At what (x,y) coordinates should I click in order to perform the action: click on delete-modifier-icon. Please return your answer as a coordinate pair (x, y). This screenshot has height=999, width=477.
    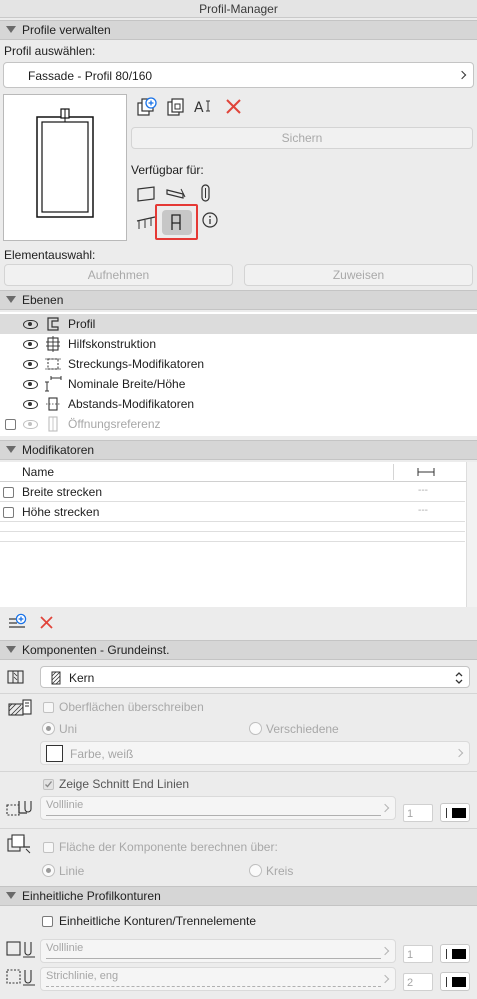
    Looking at the image, I should click on (47, 623).